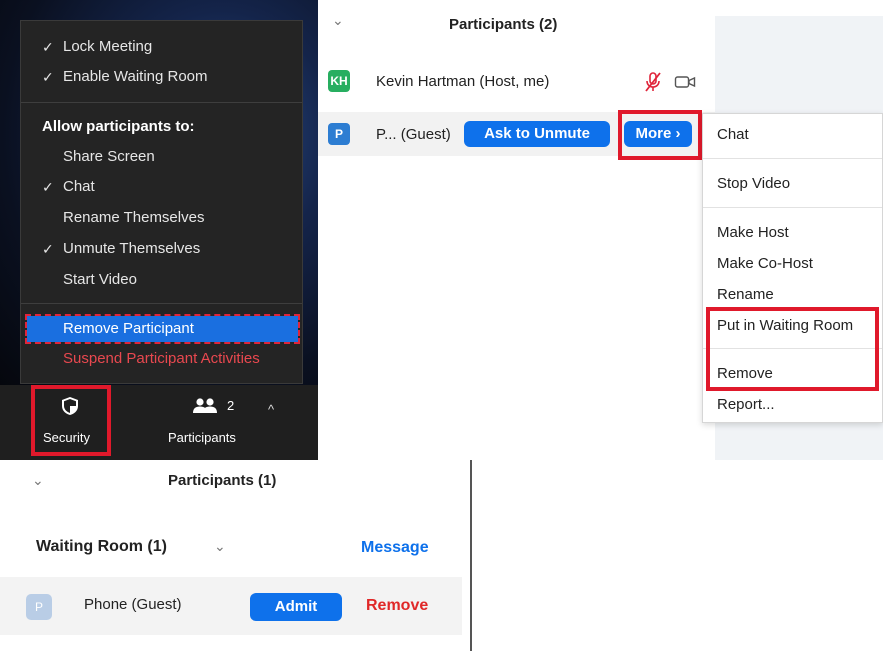  I want to click on participant-name: Kevin Hartman (Host, me), so click(463, 81).